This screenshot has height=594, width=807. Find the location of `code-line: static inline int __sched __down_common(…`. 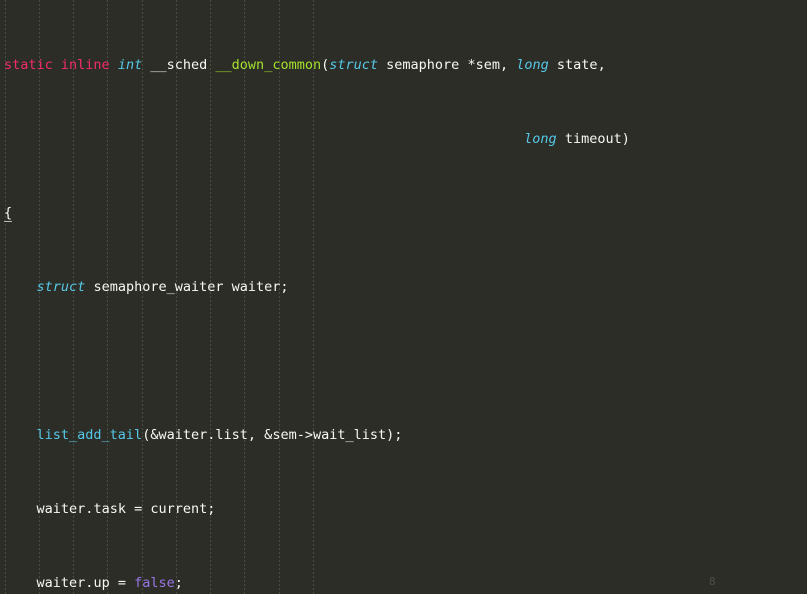

code-line: static inline int __sched __down_common(… is located at coordinates (403, 65).